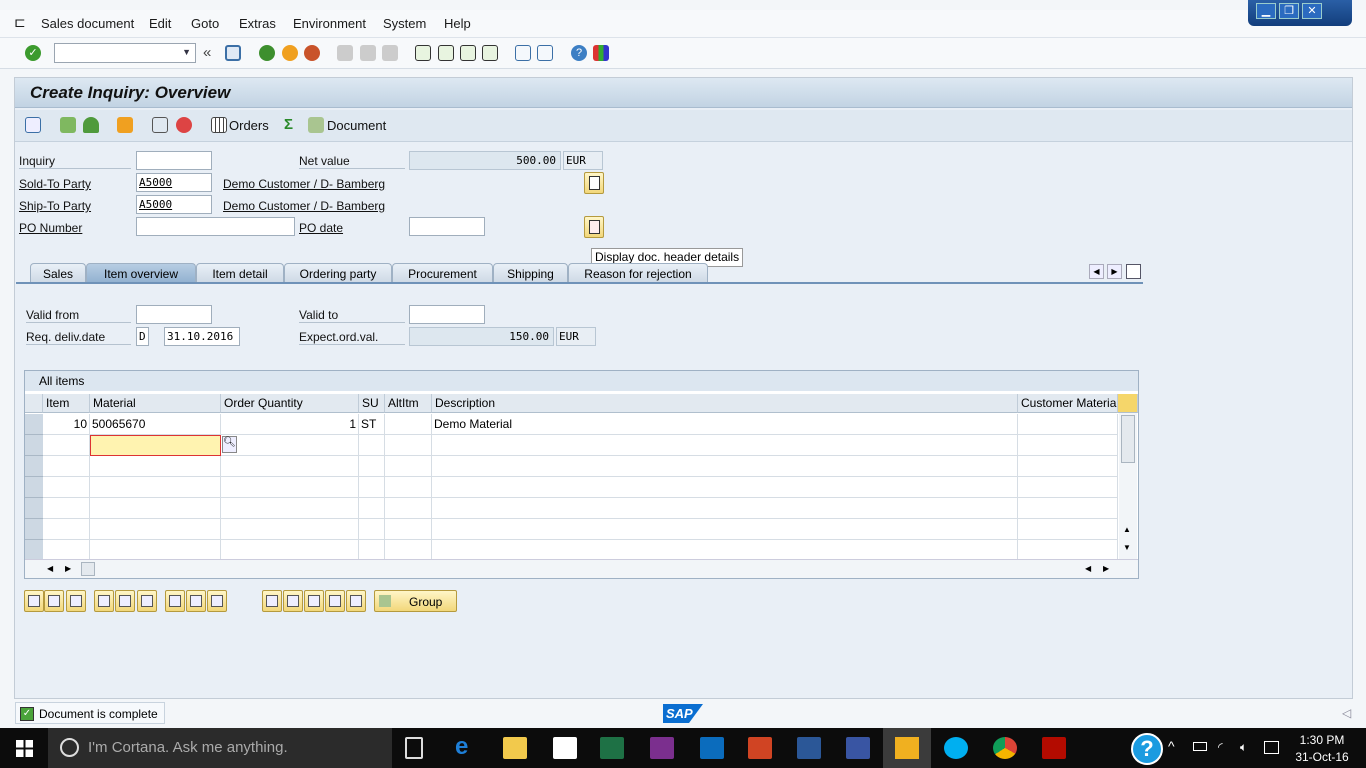 The image size is (1366, 768). I want to click on details-button, so click(34, 601).